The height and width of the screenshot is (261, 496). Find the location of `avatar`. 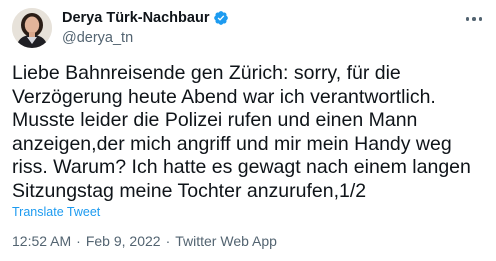

avatar is located at coordinates (32, 28).